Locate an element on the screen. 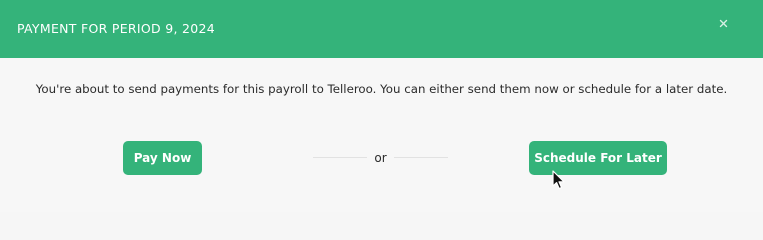  modal-title: PAYMENT FOR PERIOD 9, 2024 is located at coordinates (116, 28).